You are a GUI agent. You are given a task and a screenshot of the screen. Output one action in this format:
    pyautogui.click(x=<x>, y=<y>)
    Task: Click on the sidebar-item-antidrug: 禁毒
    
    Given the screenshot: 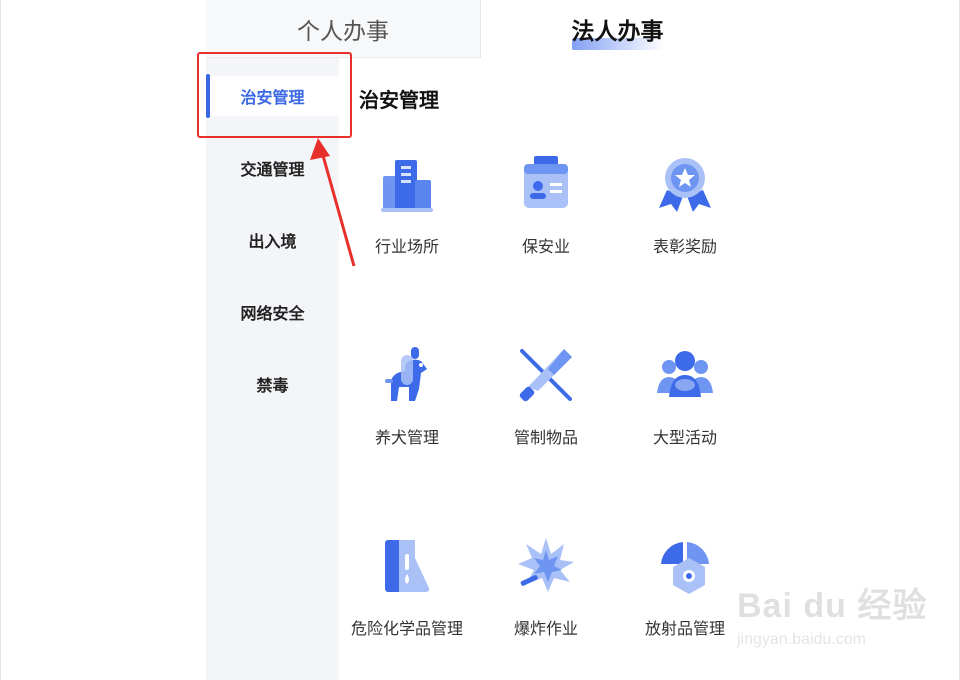 What is the action you would take?
    pyautogui.click(x=272, y=384)
    